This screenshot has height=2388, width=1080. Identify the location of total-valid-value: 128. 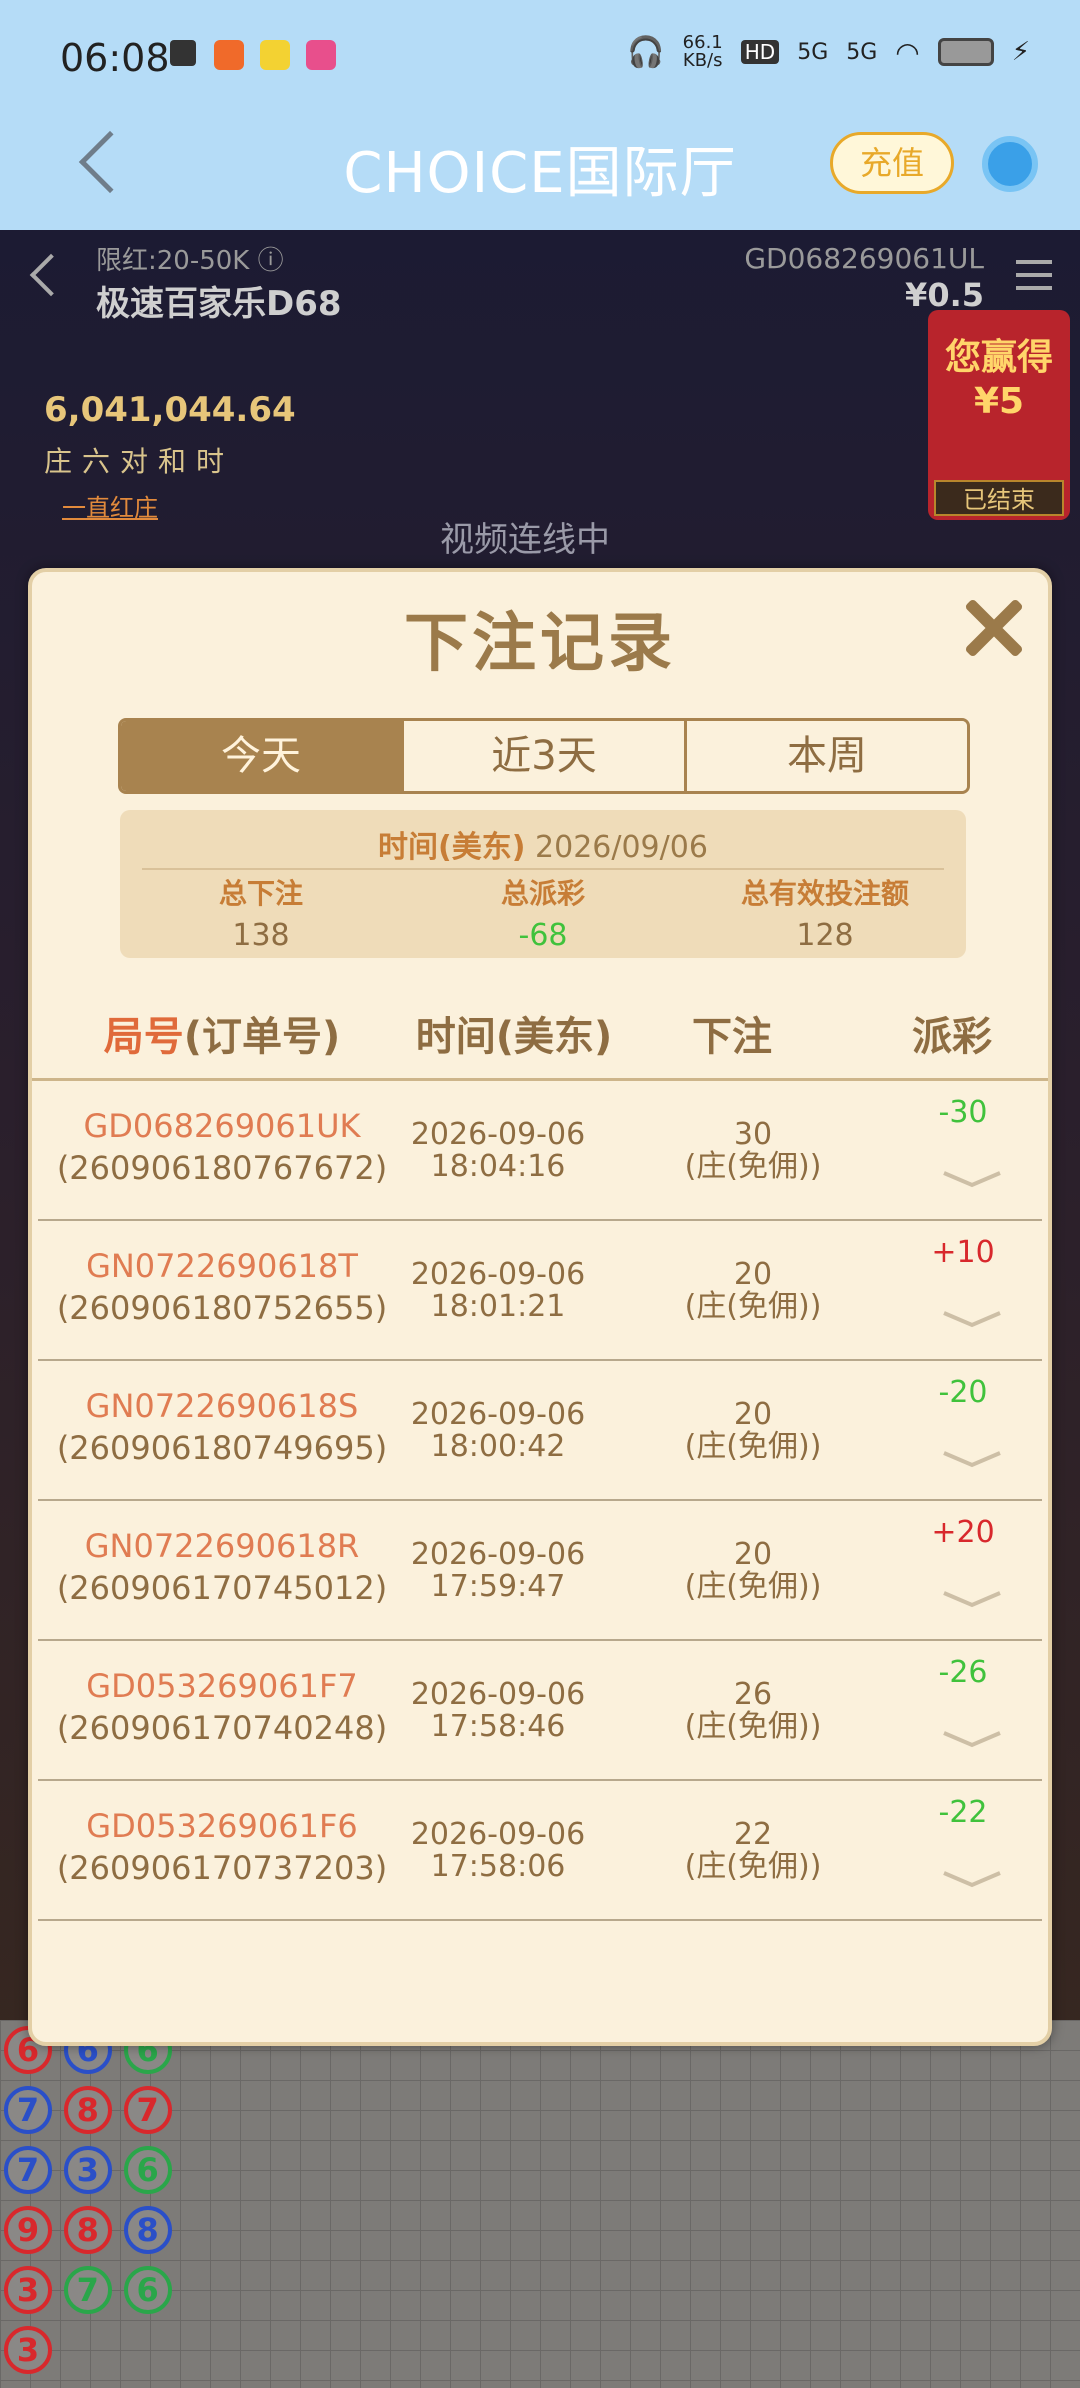
(825, 935).